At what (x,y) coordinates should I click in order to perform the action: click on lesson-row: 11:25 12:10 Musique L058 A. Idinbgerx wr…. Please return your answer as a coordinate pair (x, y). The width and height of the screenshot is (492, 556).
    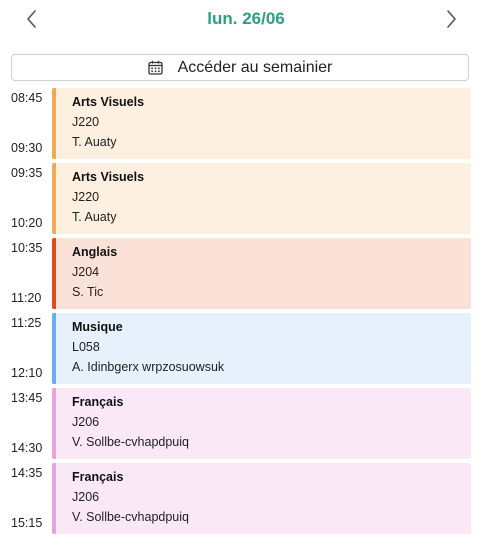
    Looking at the image, I should click on (246, 348).